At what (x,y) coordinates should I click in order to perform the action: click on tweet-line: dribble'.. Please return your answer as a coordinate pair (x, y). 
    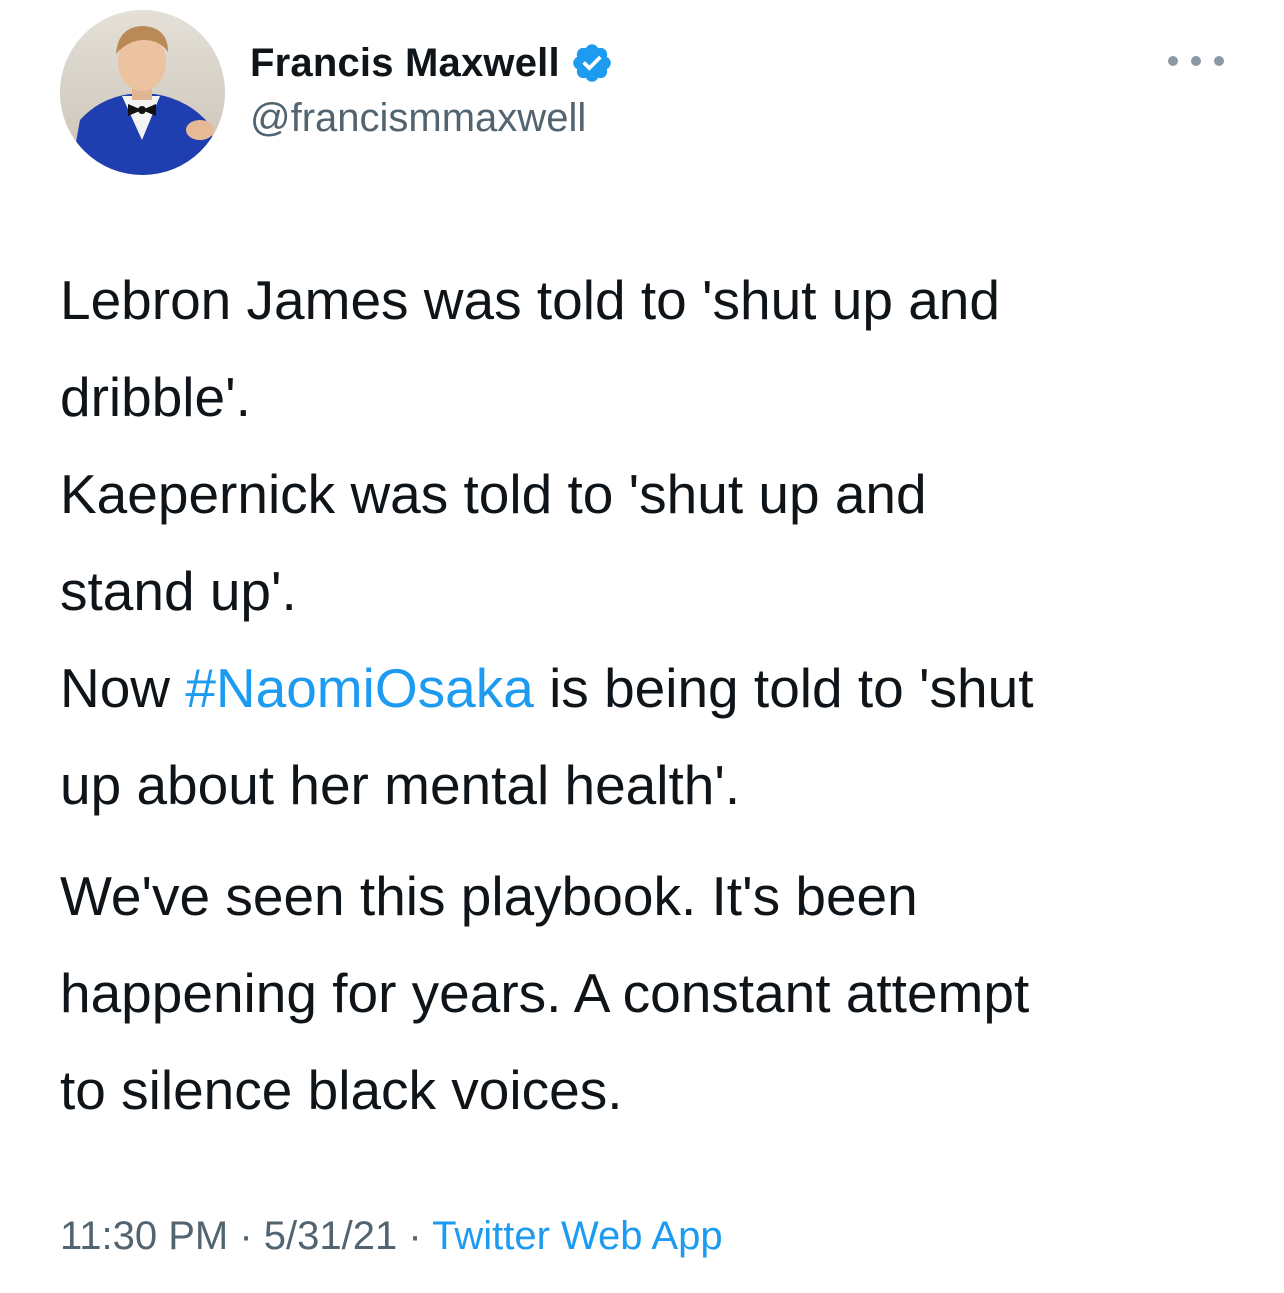
    Looking at the image, I should click on (155, 397).